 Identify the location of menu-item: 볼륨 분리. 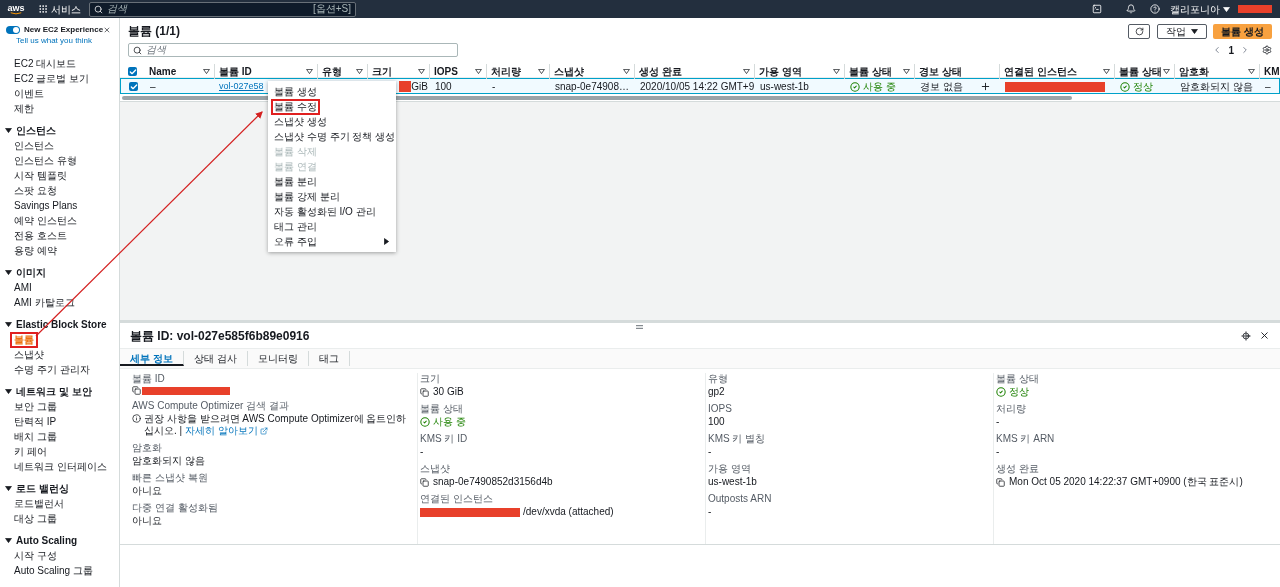
(295, 181).